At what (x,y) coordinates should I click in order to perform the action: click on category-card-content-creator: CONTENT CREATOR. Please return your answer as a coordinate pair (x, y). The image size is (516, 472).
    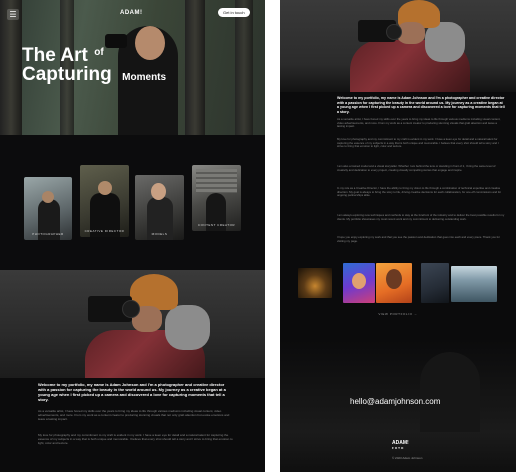
    Looking at the image, I should click on (216, 198).